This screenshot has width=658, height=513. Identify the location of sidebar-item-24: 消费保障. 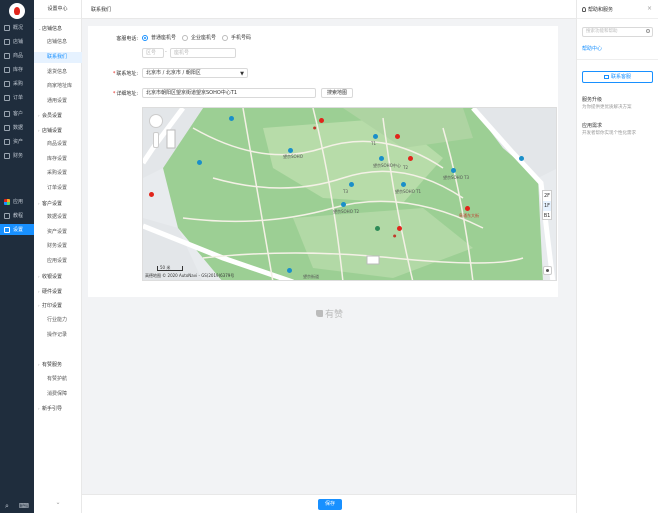
(58, 394).